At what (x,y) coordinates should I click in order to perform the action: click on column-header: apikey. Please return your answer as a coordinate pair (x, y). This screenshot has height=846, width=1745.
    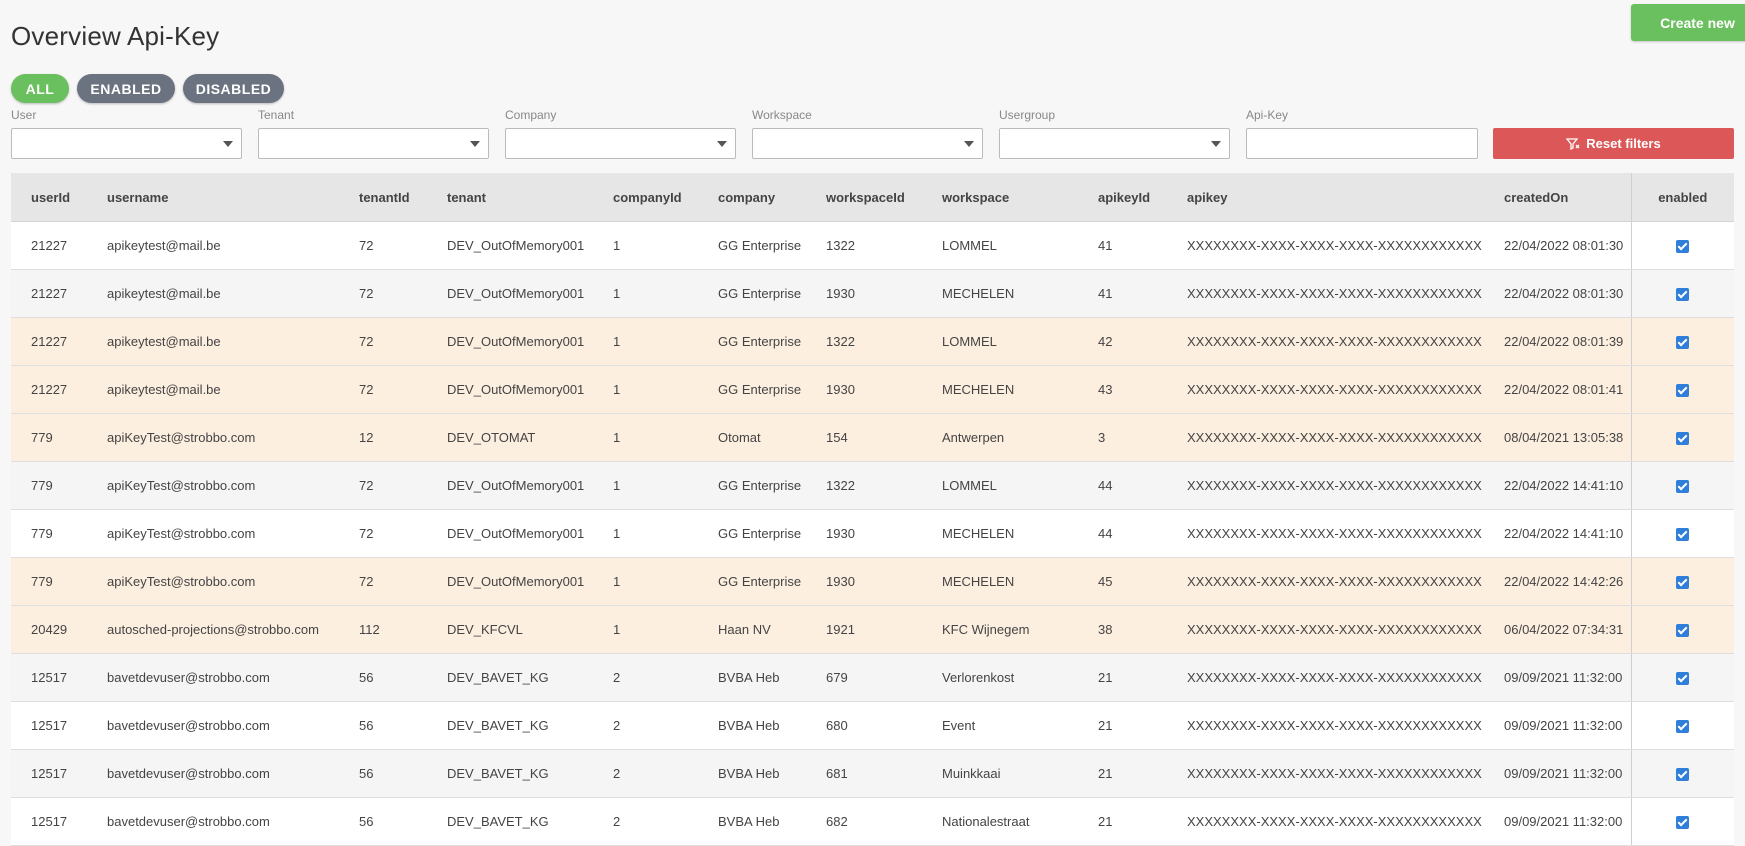
    Looking at the image, I should click on (1325, 197).